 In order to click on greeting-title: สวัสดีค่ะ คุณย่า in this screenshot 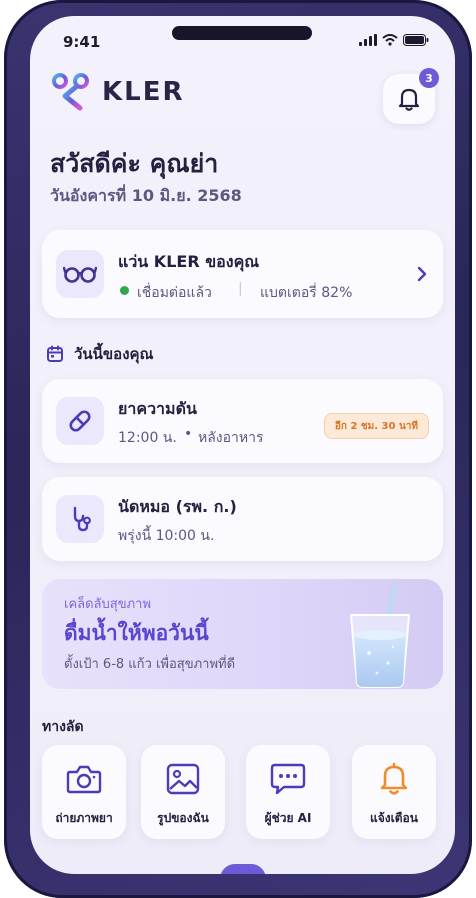, I will do `click(134, 163)`.